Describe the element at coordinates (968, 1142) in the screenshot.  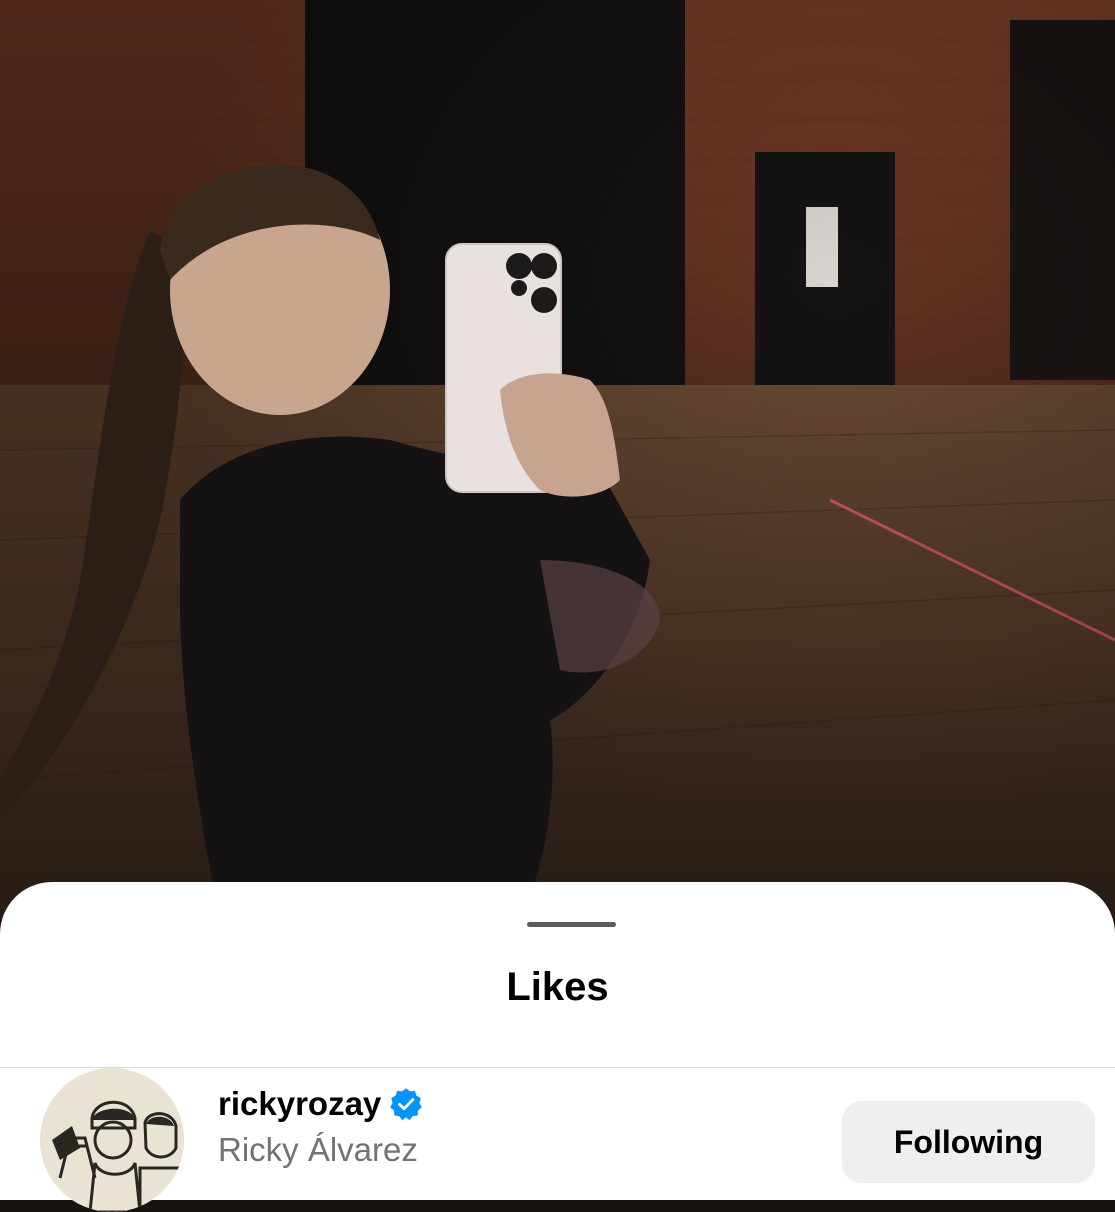
I see `following-button: Following` at that location.